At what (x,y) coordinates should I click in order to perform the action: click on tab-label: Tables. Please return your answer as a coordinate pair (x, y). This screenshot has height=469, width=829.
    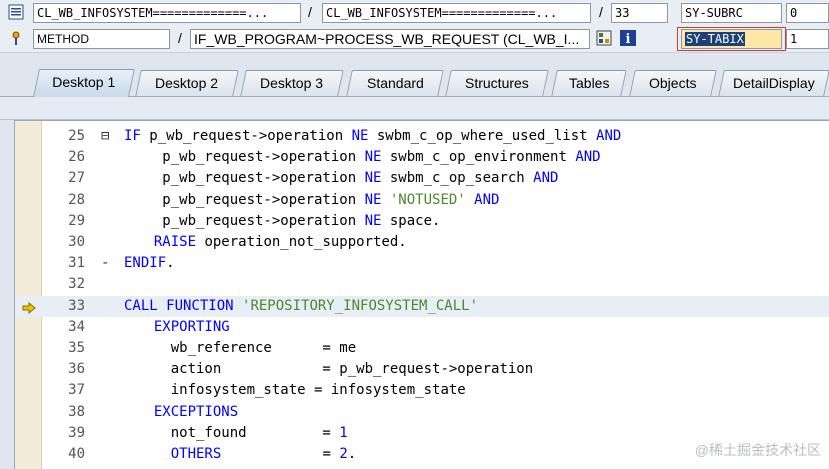
    Looking at the image, I should click on (589, 83).